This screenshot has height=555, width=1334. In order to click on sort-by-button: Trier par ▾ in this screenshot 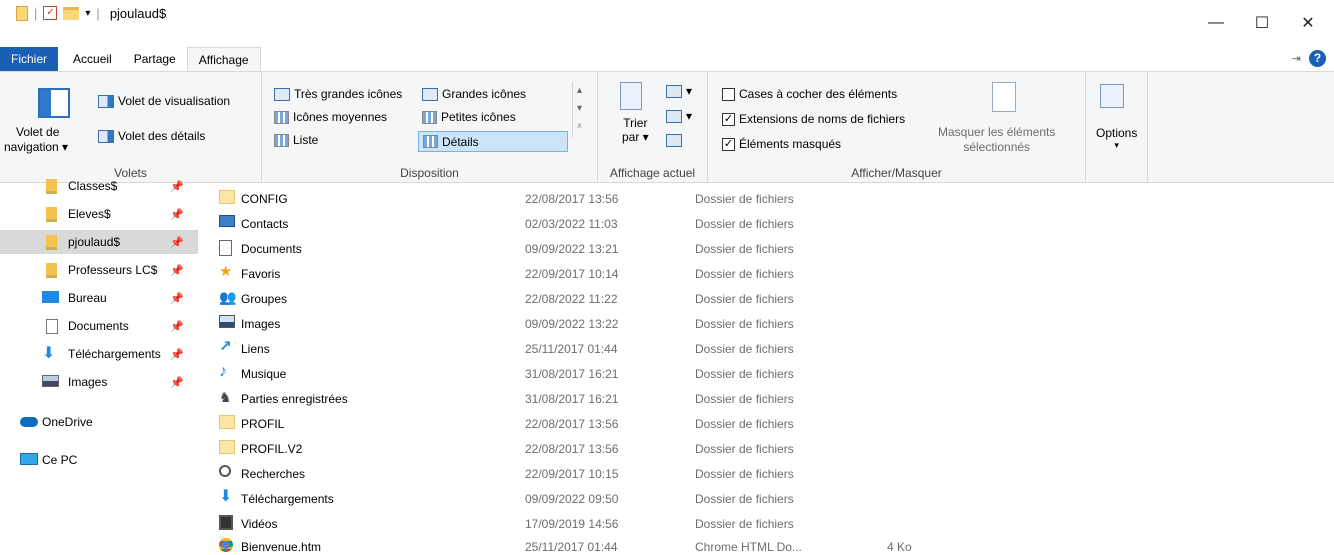, I will do `click(635, 130)`.